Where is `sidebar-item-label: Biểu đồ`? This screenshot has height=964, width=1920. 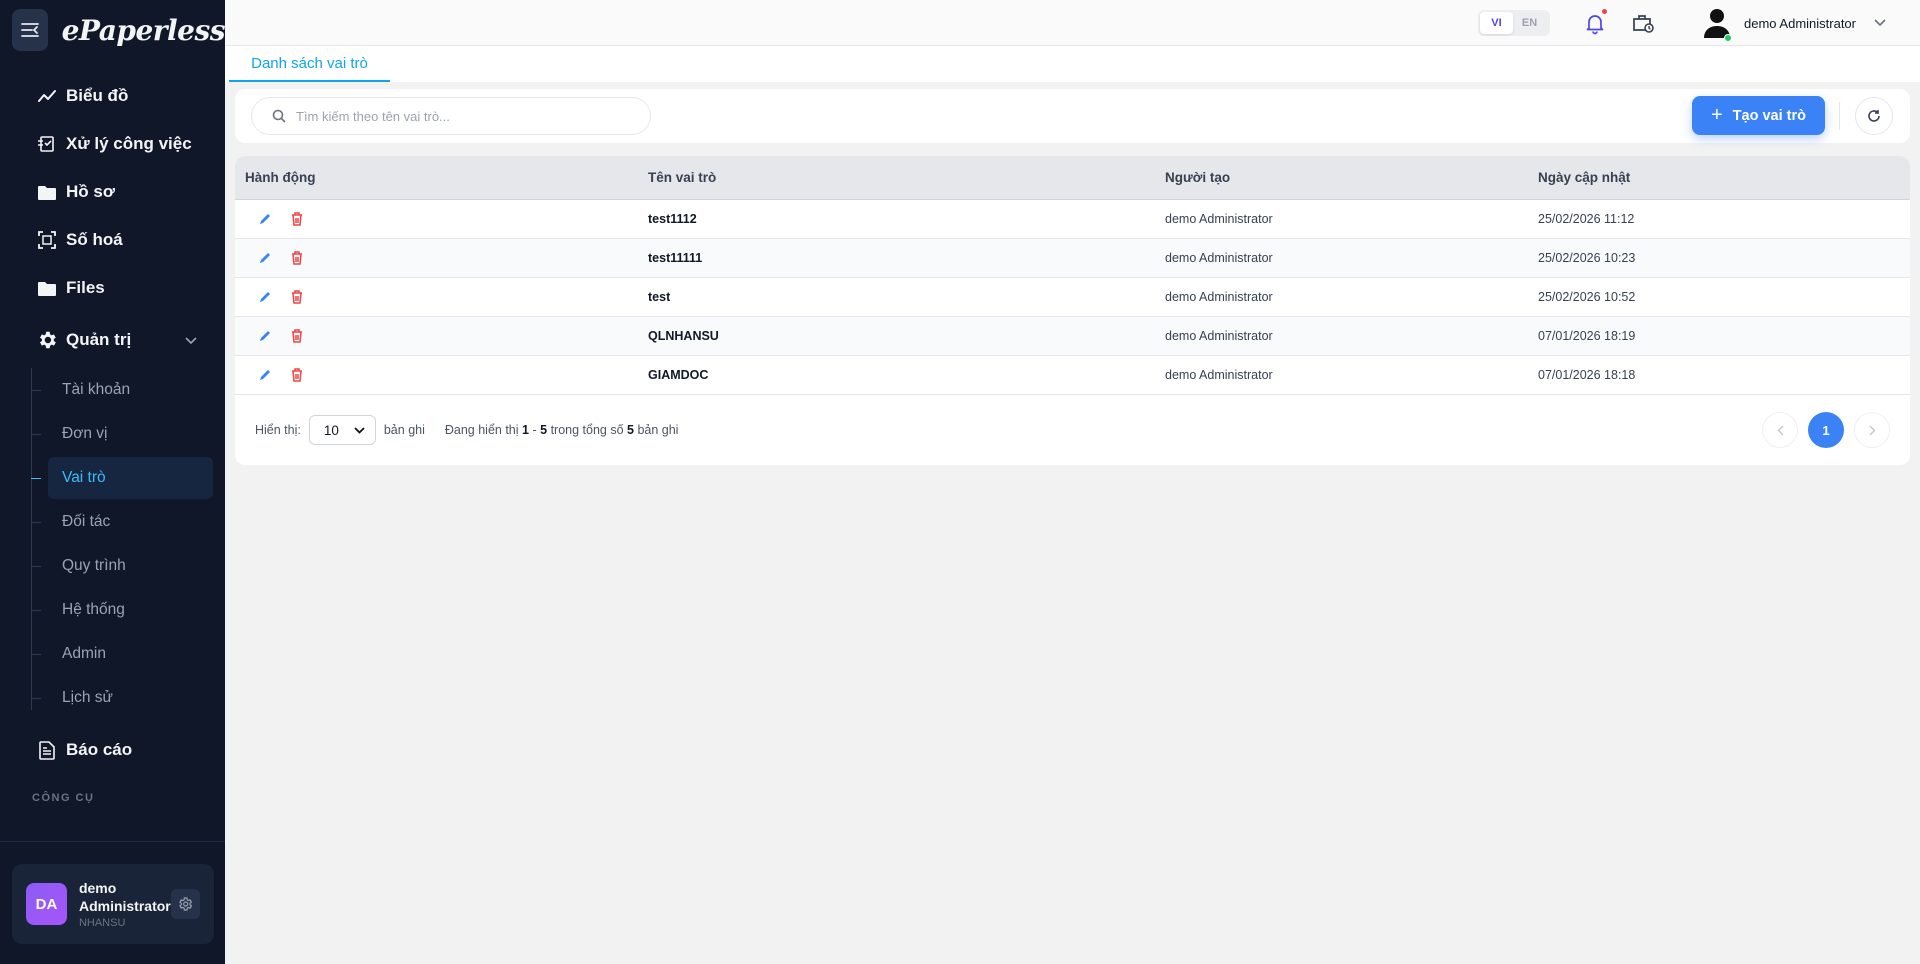
sidebar-item-label: Biểu đồ is located at coordinates (97, 95).